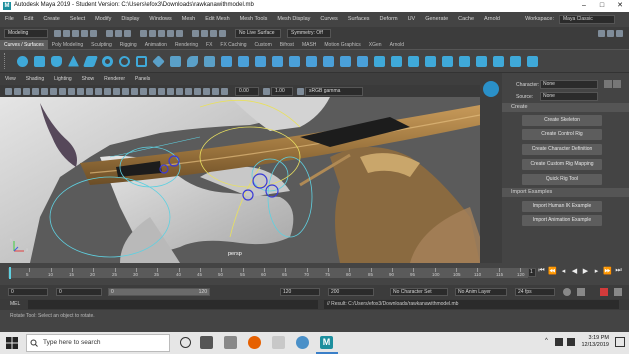 The image size is (629, 354). Describe the element at coordinates (562, 220) in the screenshot. I see `import-animation-example-button: Import Animation Example` at that location.